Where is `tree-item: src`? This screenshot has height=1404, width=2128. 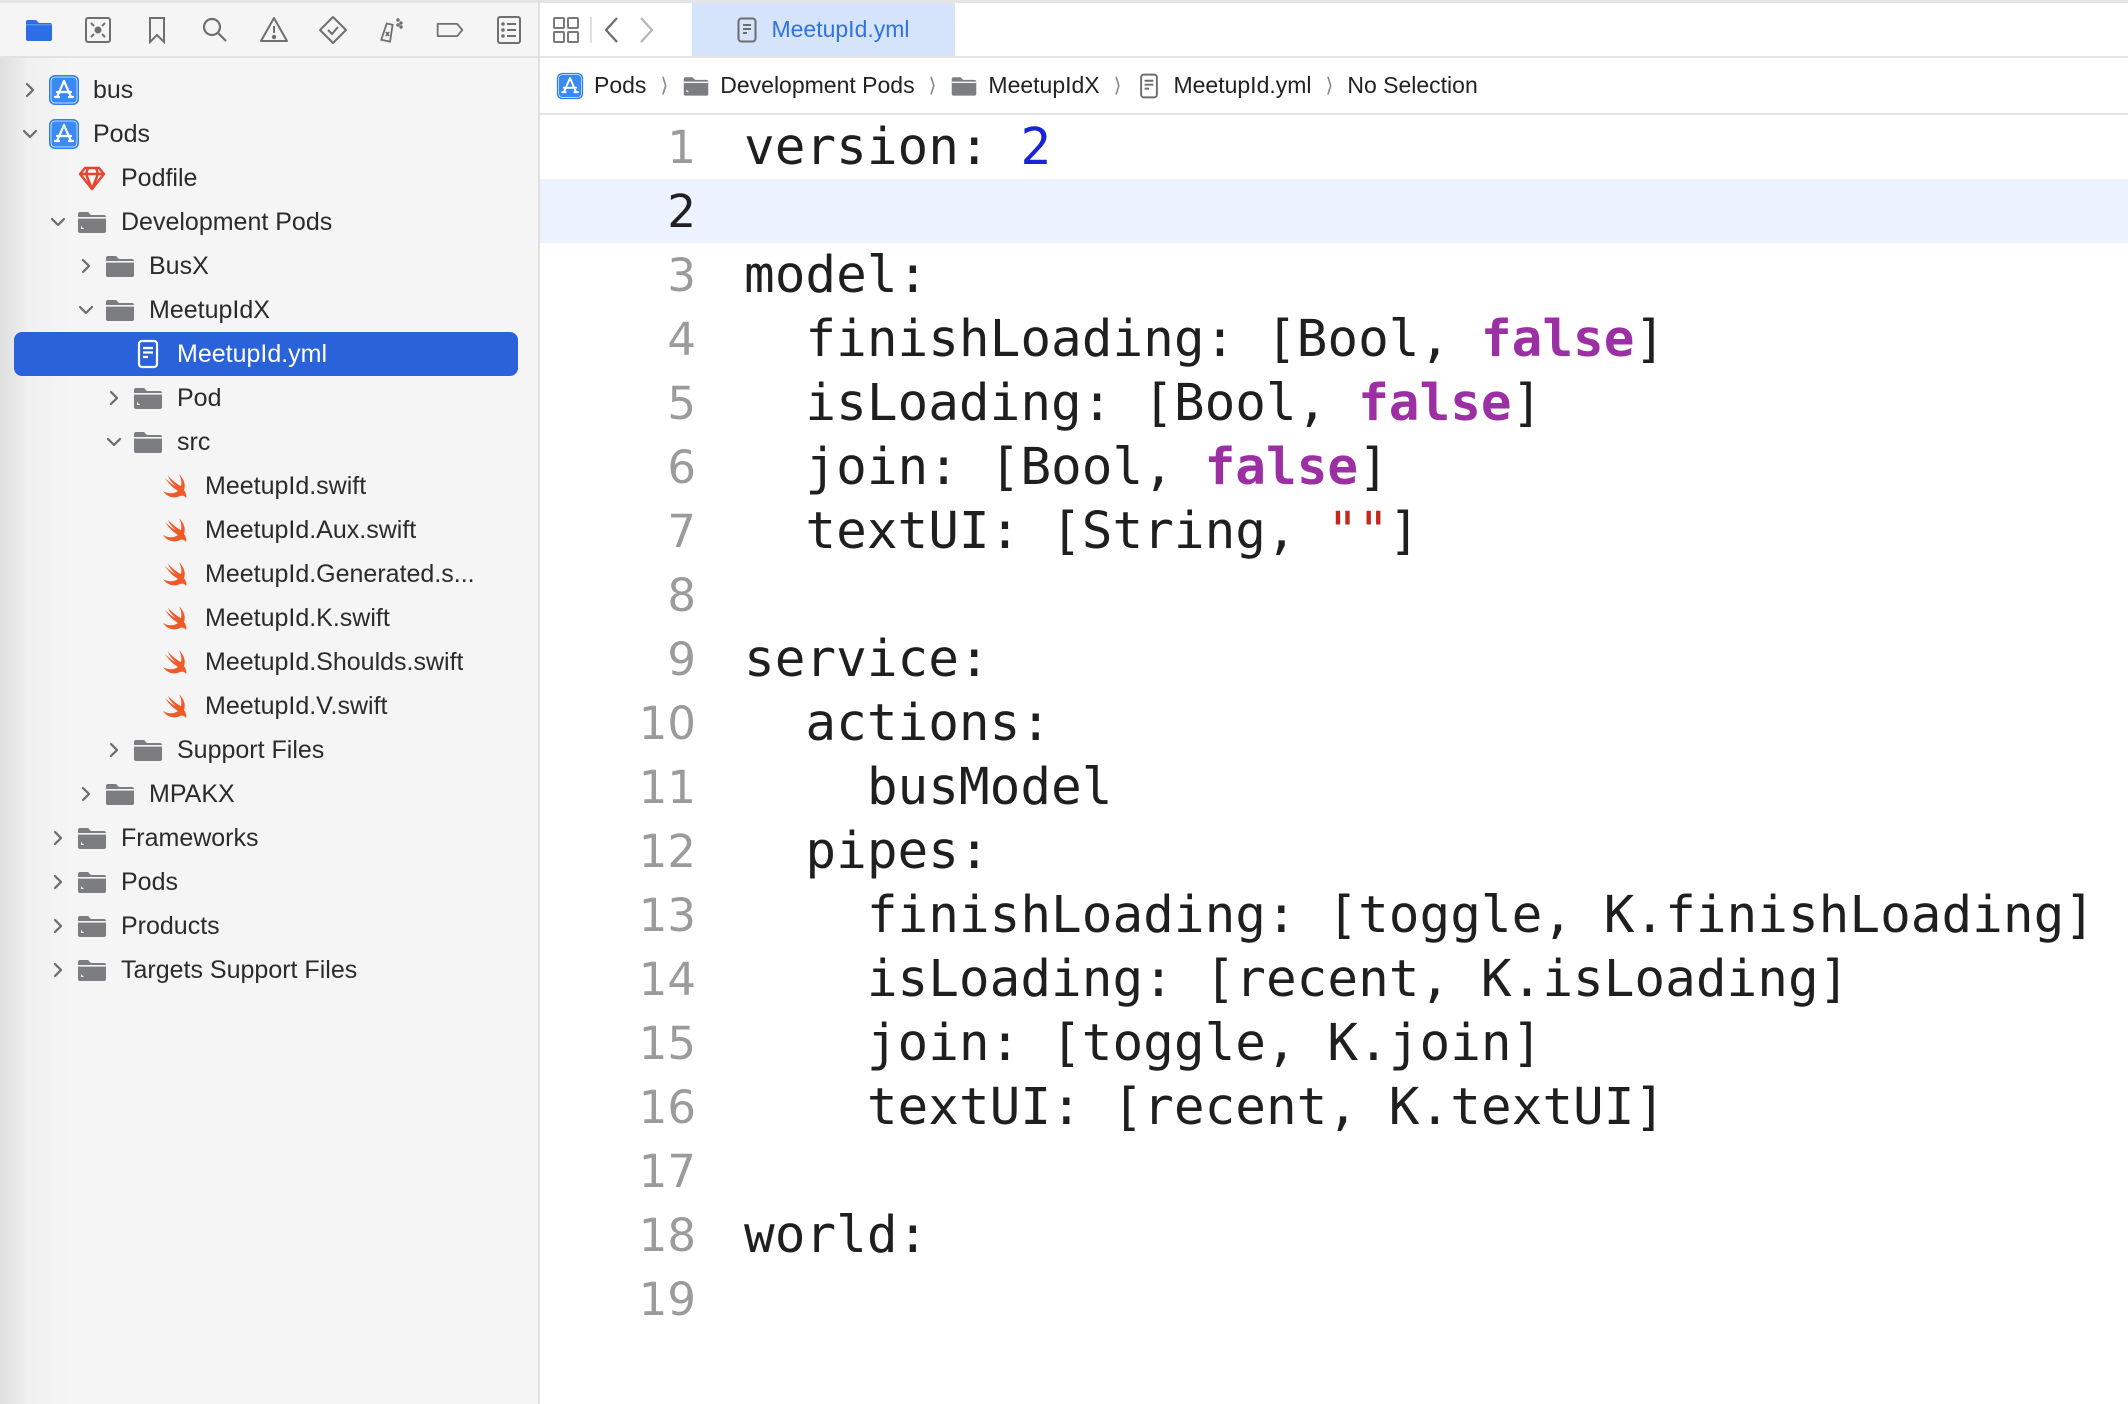
tree-item: src is located at coordinates (269, 442).